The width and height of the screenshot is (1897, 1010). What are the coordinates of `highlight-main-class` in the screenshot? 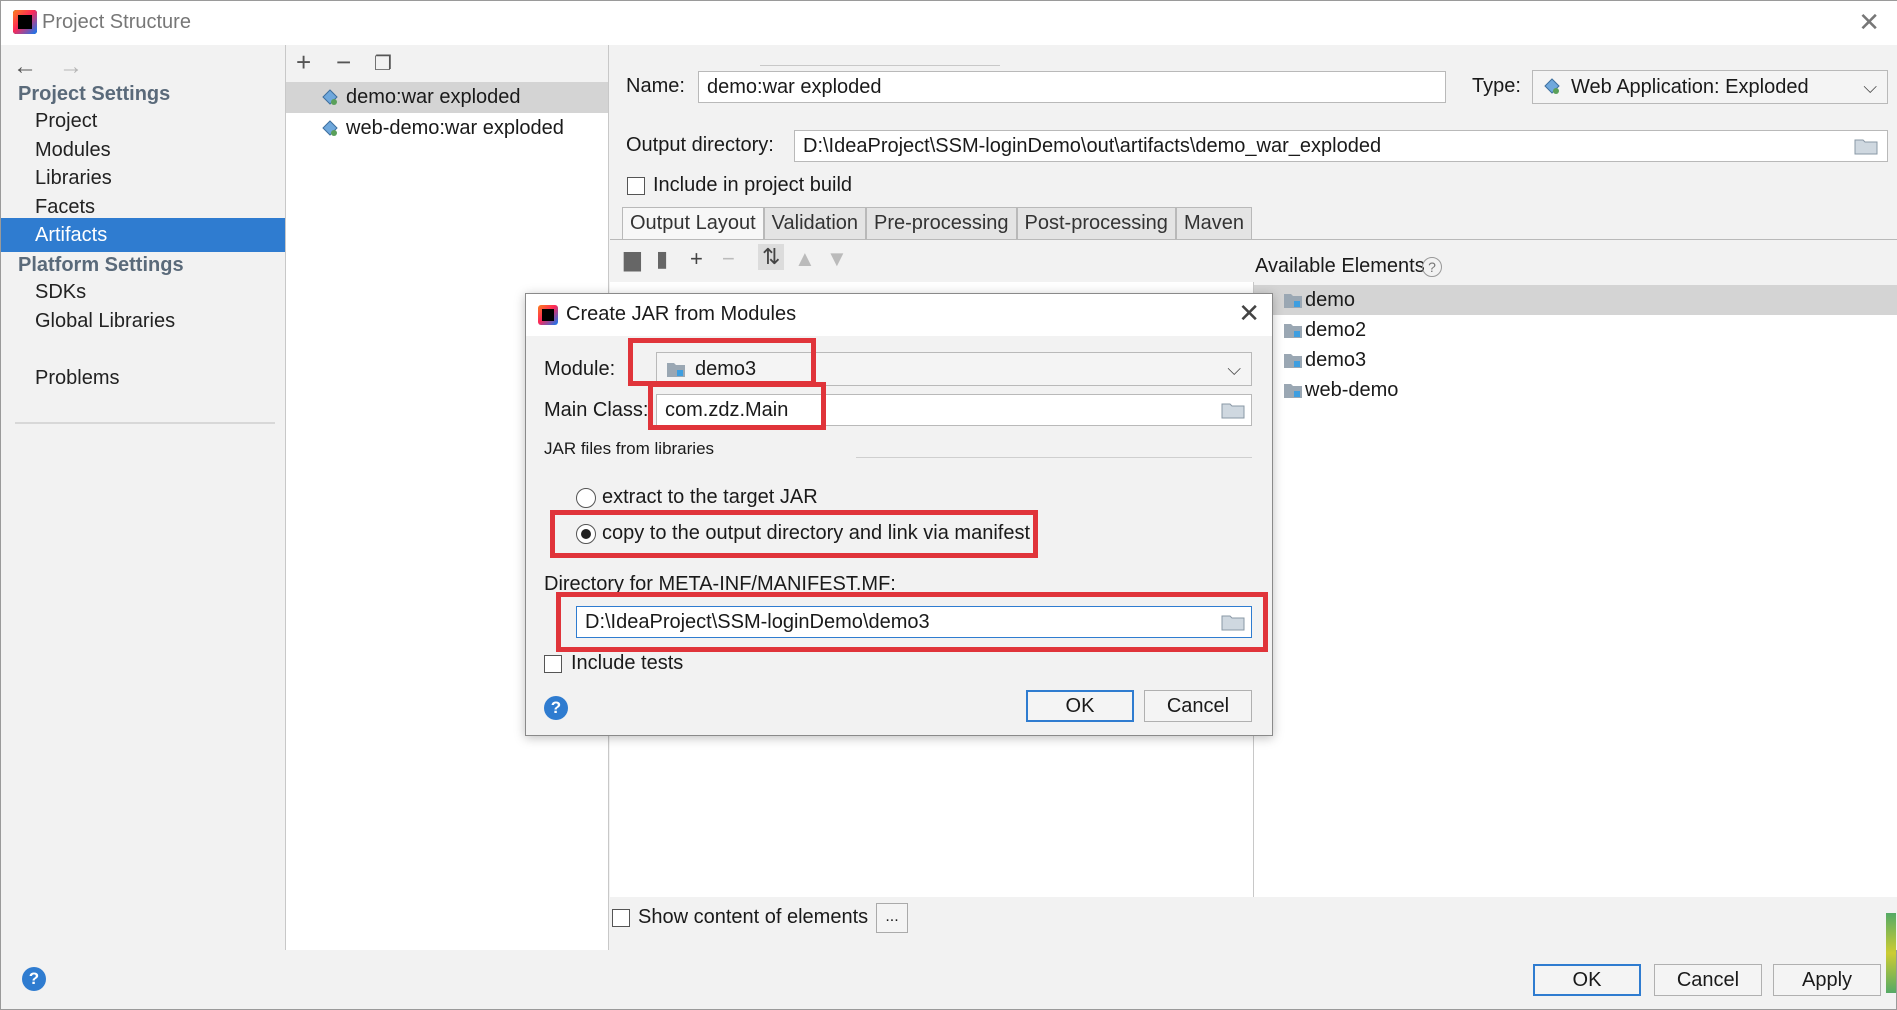 It's located at (737, 406).